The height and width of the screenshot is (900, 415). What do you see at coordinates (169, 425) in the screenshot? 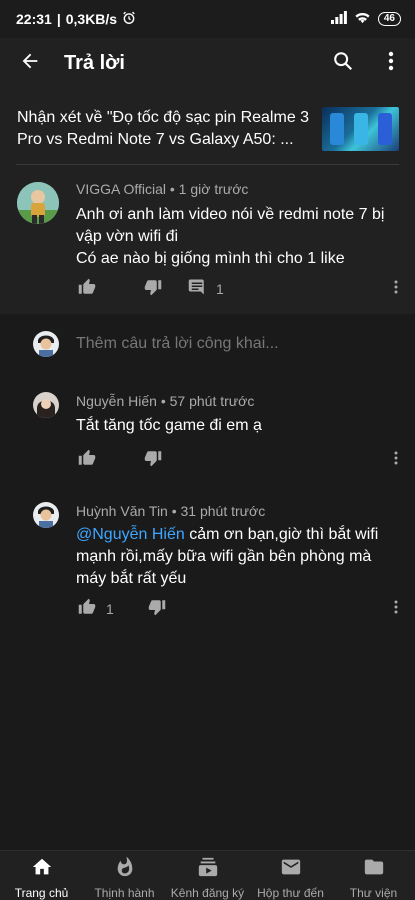
I see `reply-text: Tắt tăng tốc game đi em ạ` at bounding box center [169, 425].